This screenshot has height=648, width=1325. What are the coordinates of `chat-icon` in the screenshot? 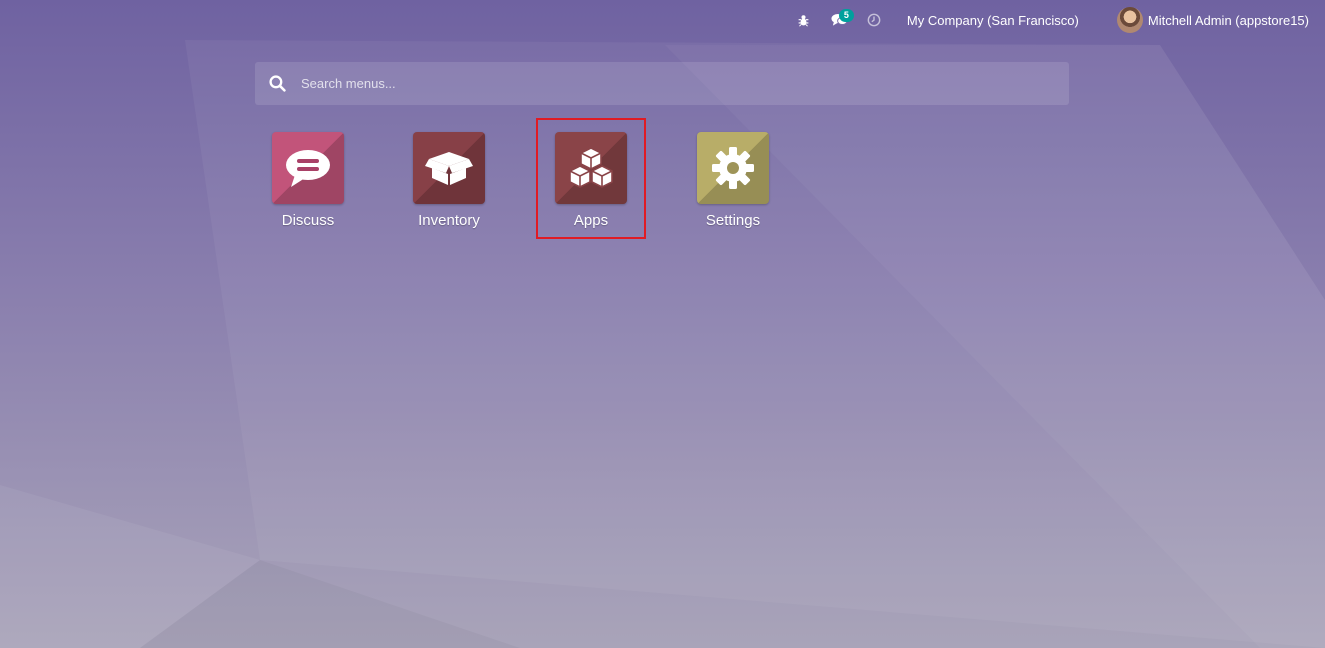 It's located at (308, 168).